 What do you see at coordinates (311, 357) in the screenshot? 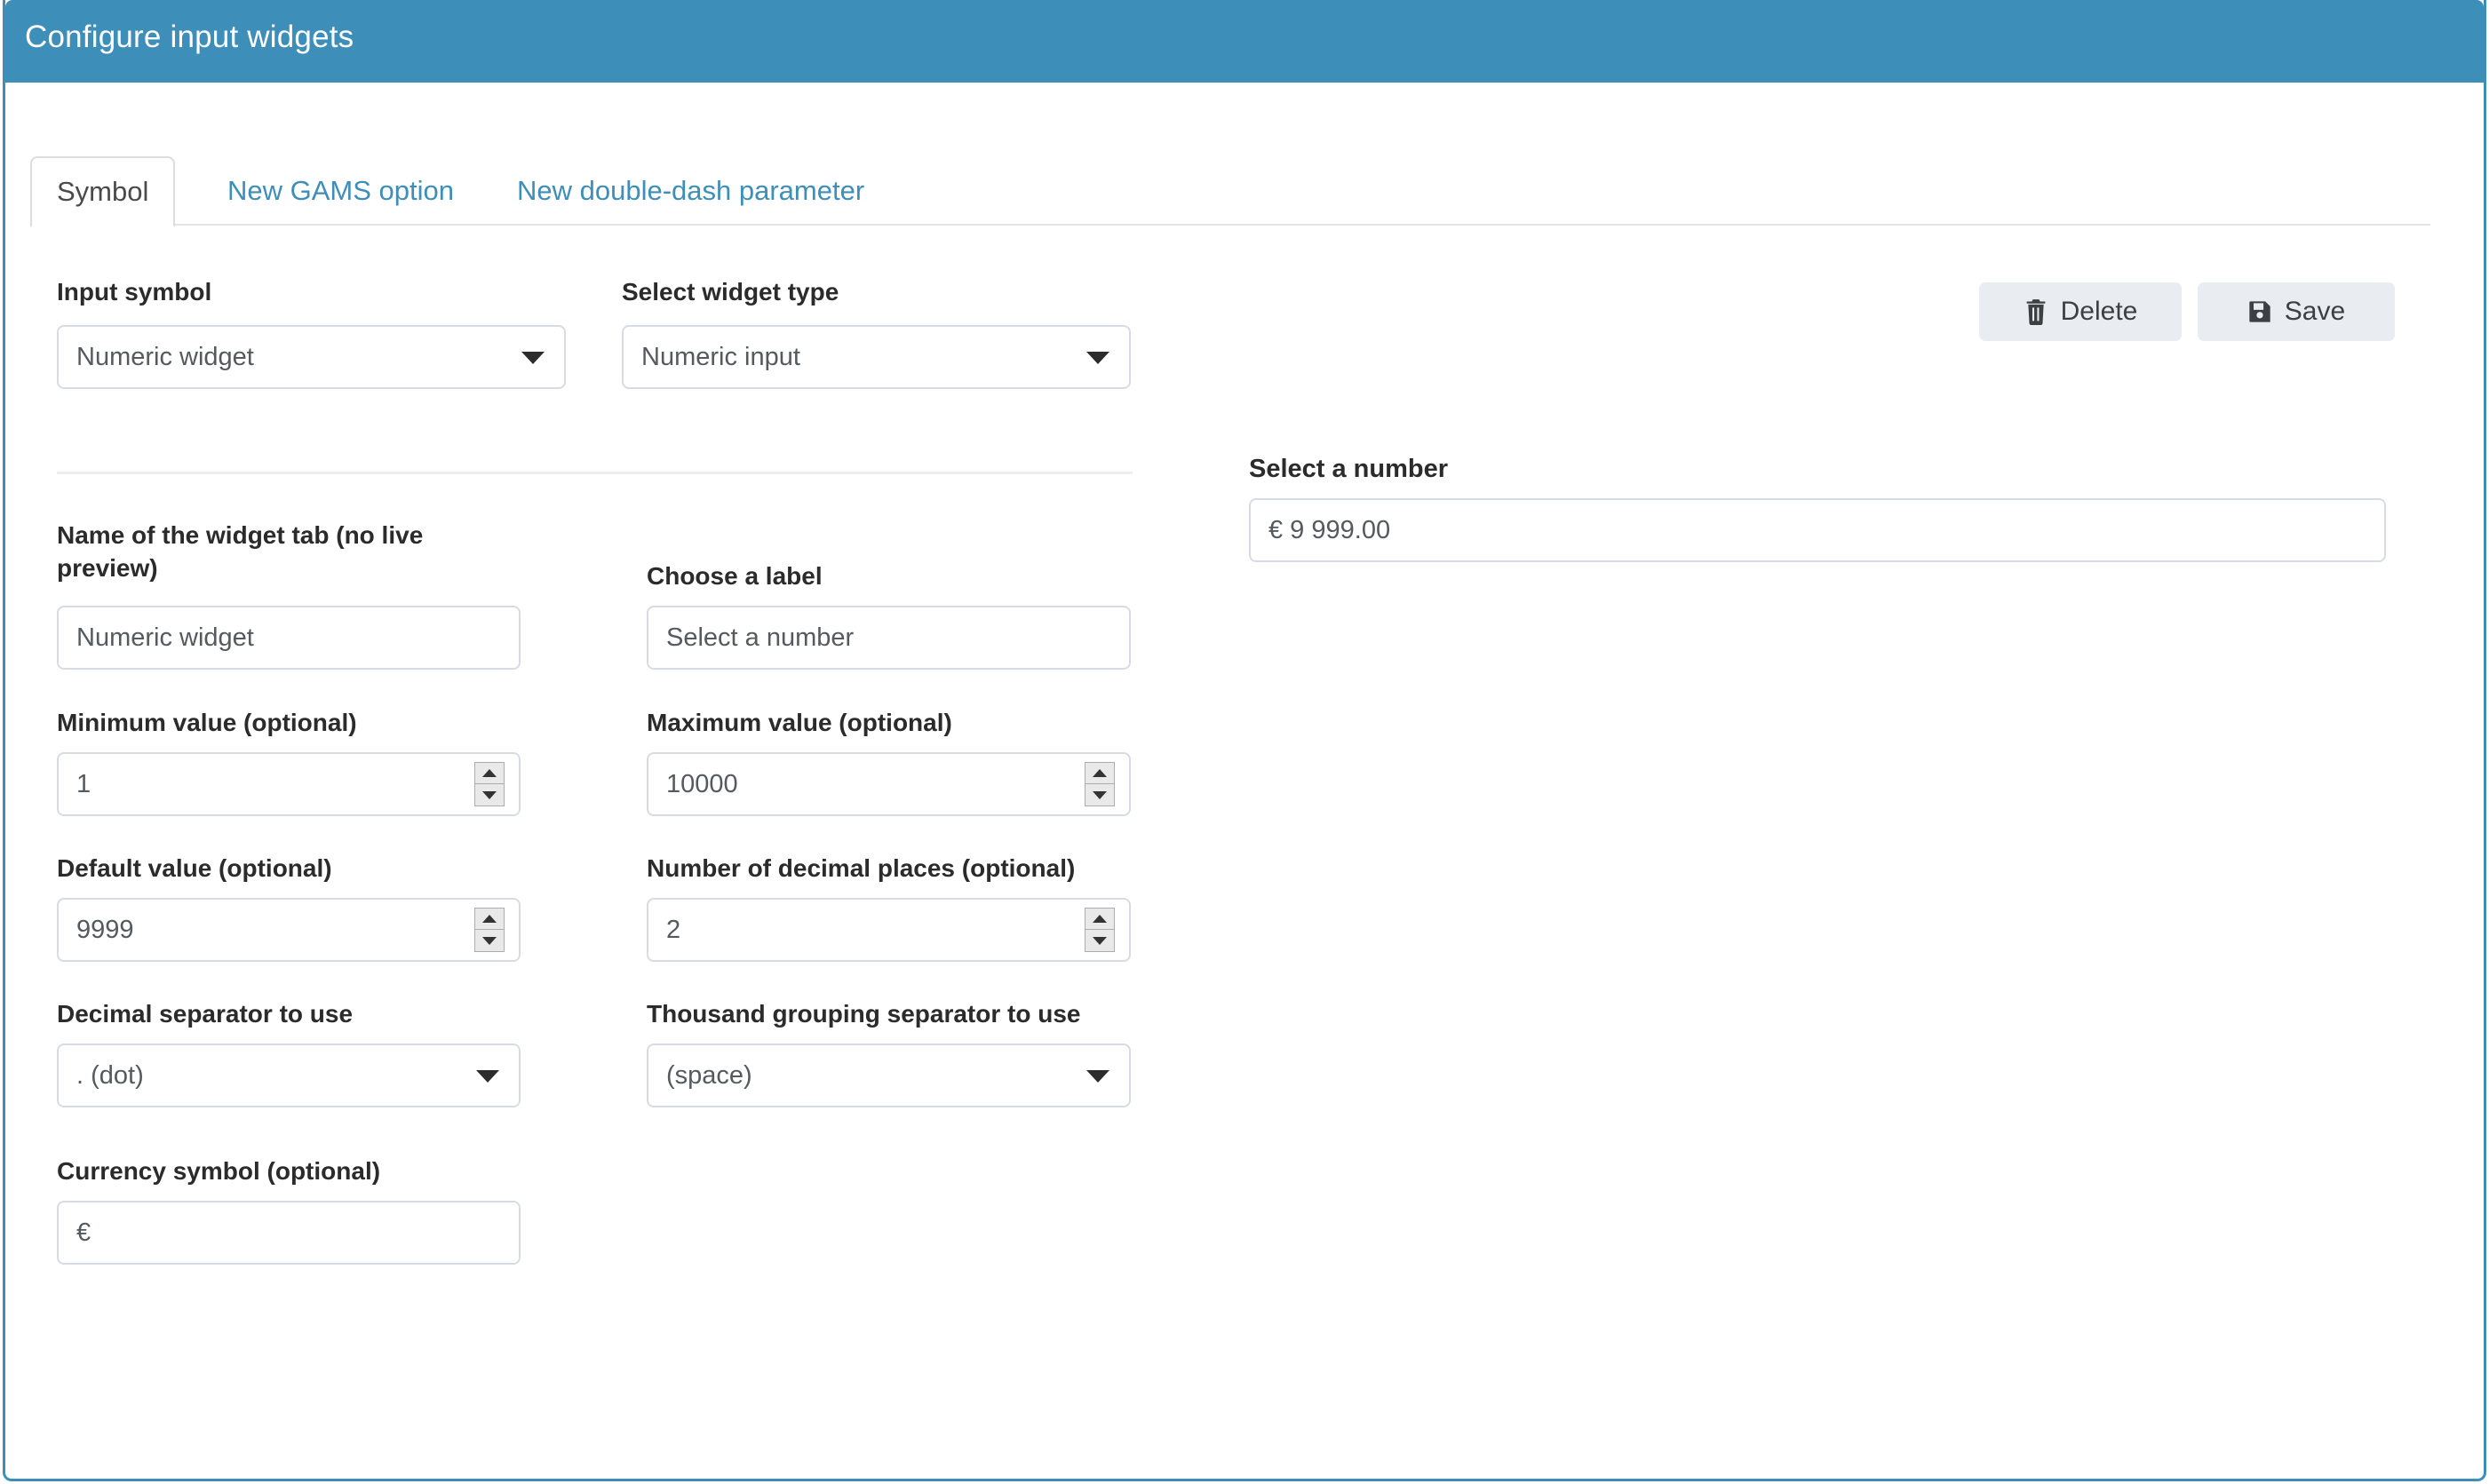
I see `input-symbol-select: Numeric widget` at bounding box center [311, 357].